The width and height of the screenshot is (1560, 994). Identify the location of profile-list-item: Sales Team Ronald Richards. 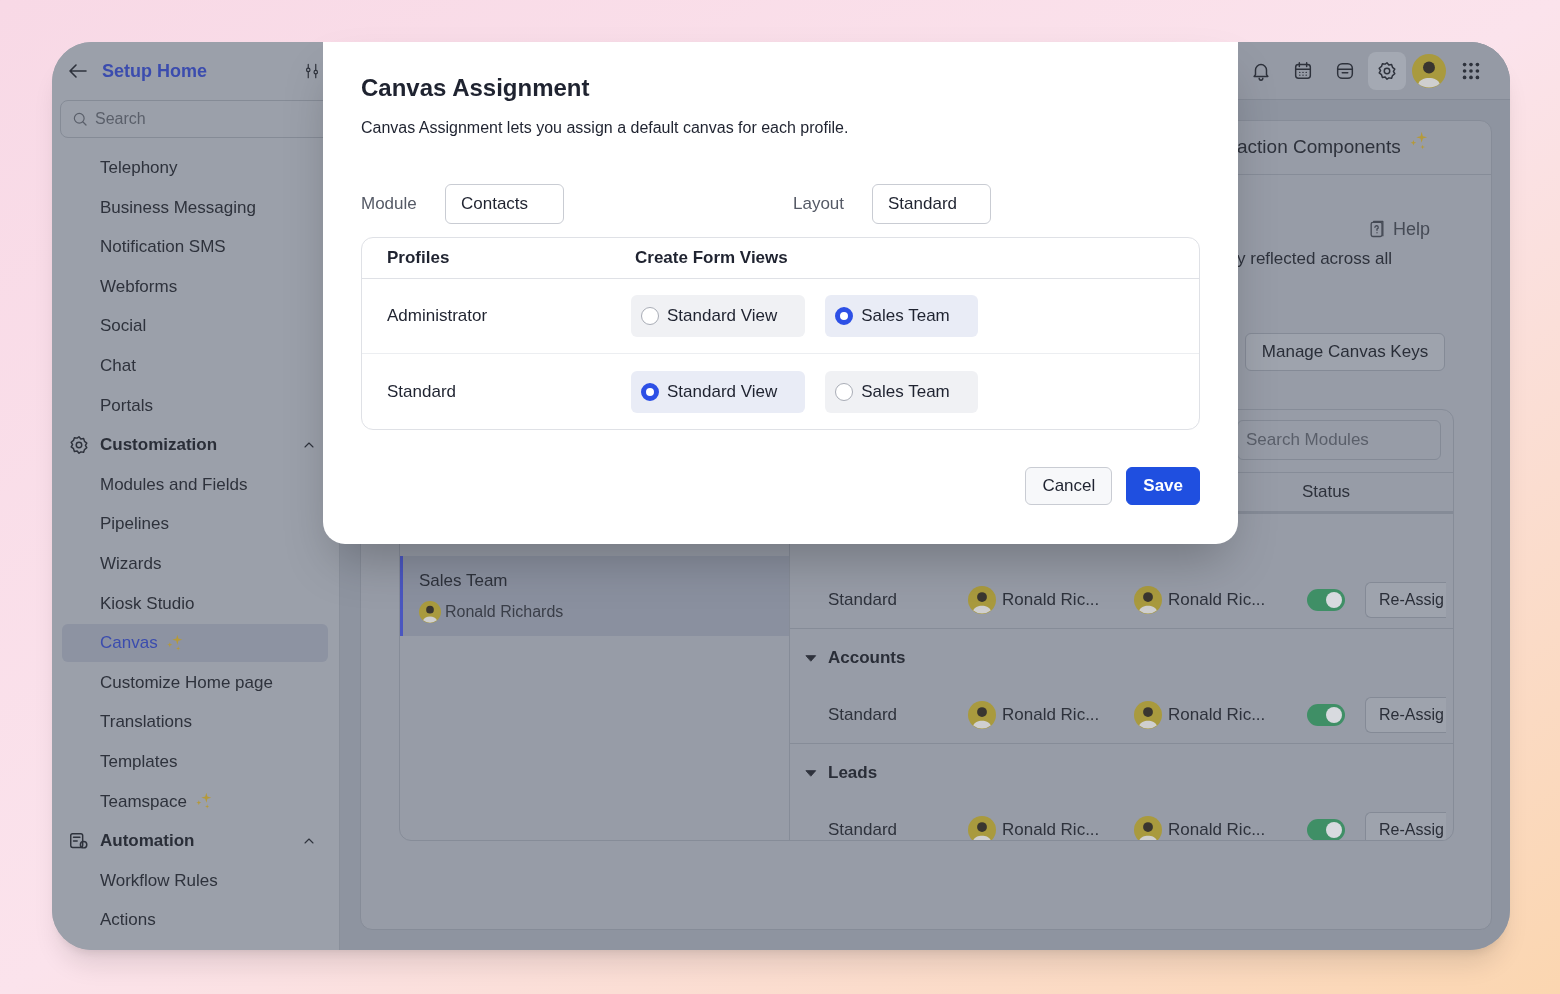
(594, 596).